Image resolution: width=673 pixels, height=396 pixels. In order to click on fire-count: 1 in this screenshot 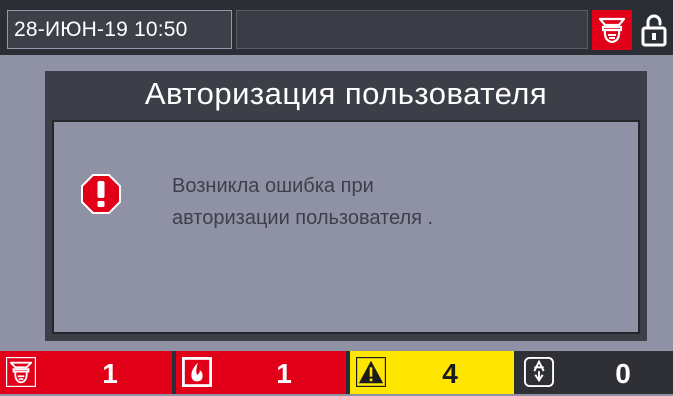, I will do `click(110, 373)`.